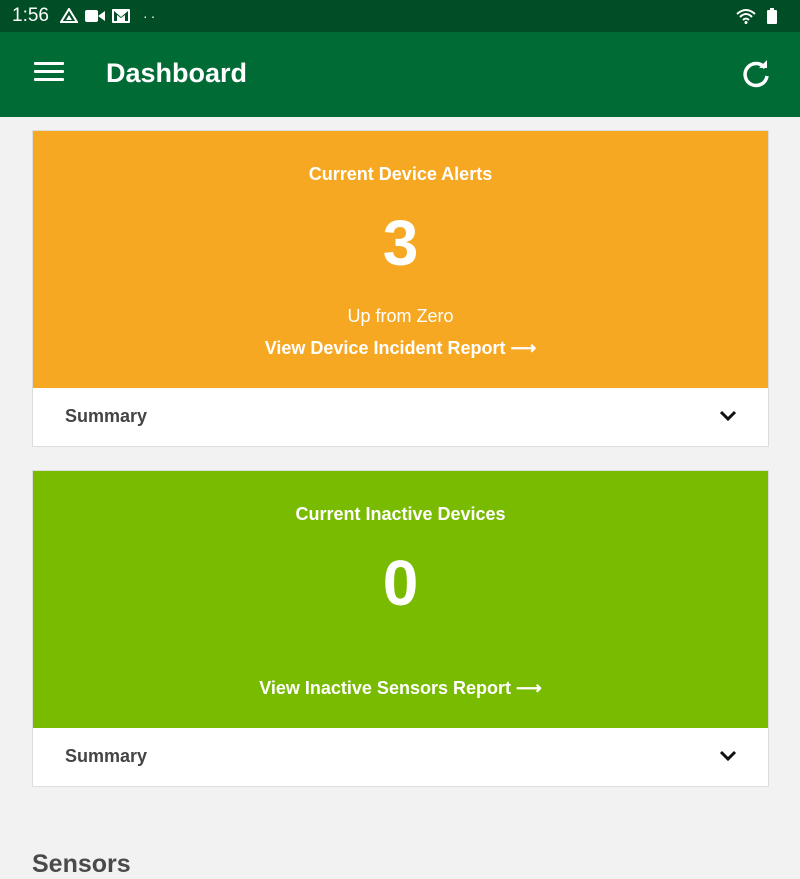 This screenshot has width=800, height=879. I want to click on refresh-icon, so click(756, 74).